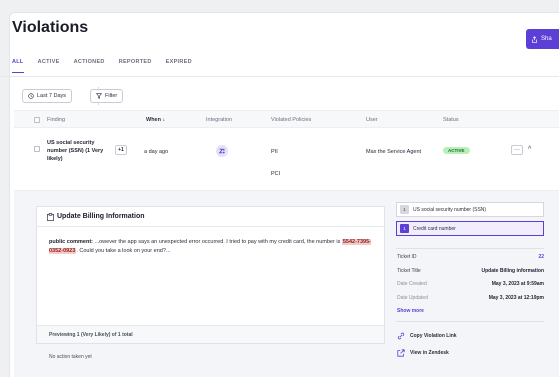 The height and width of the screenshot is (377, 559). Describe the element at coordinates (210, 217) in the screenshot. I see `card-header: Update Billing Information` at that location.